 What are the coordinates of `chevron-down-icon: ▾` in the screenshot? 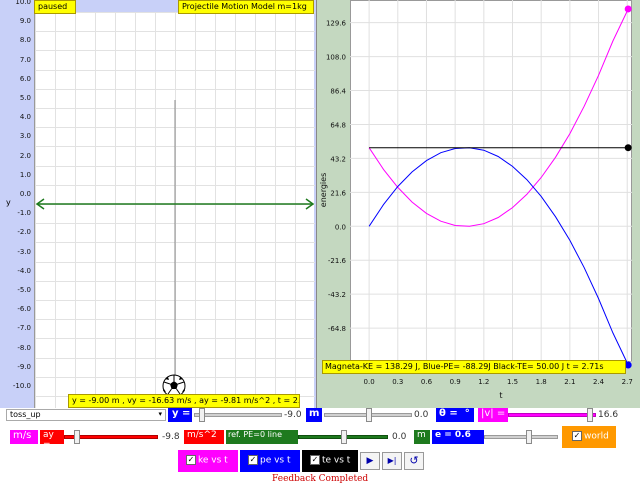 It's located at (160, 414).